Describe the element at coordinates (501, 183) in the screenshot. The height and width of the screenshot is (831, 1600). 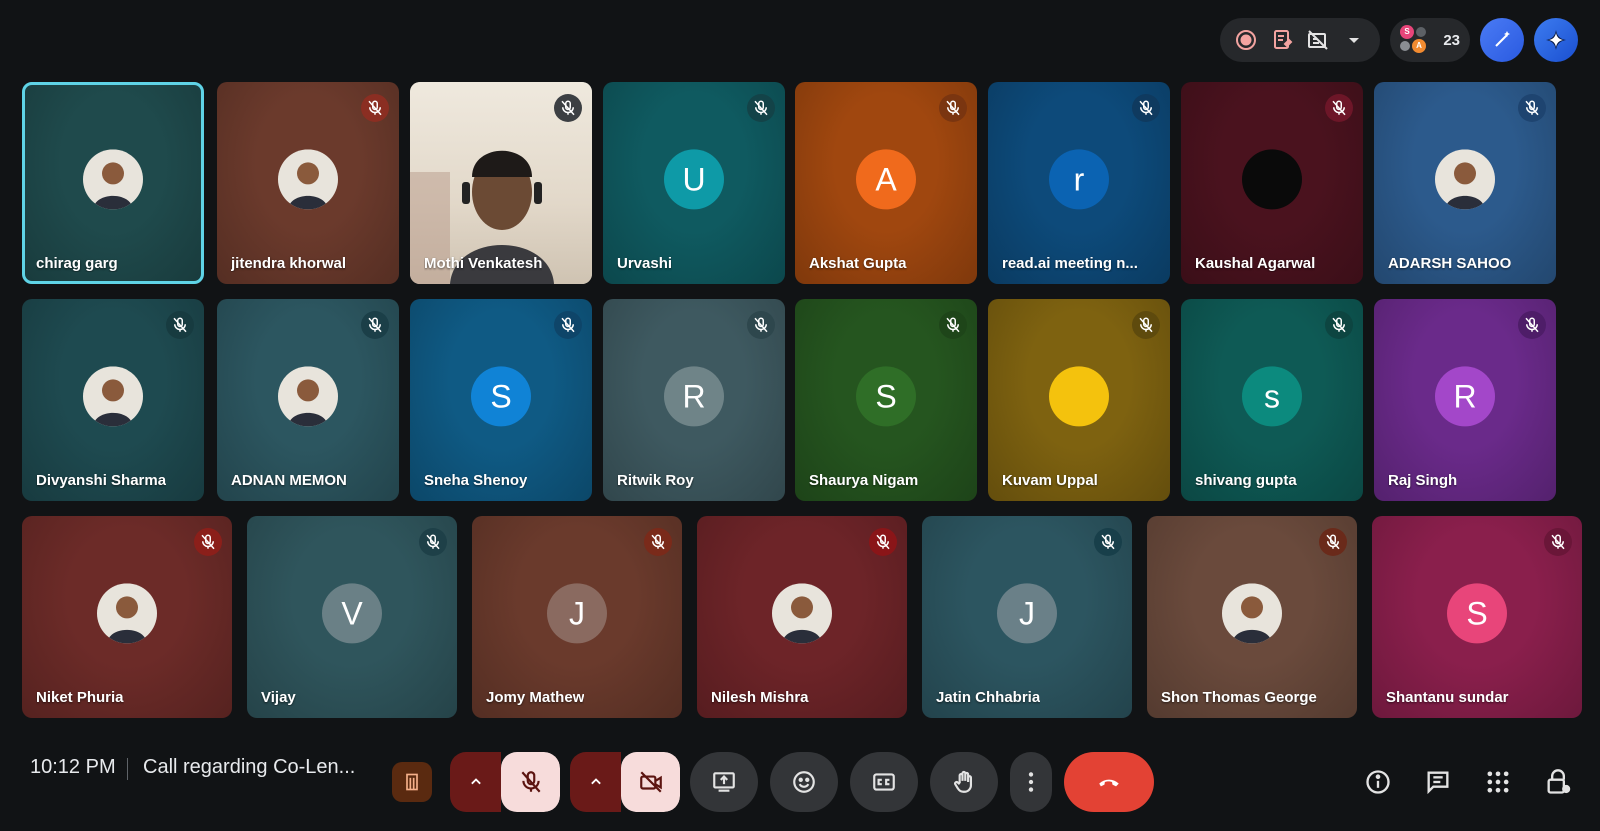
I see `participant-tile: Mothi Venkatesh` at that location.